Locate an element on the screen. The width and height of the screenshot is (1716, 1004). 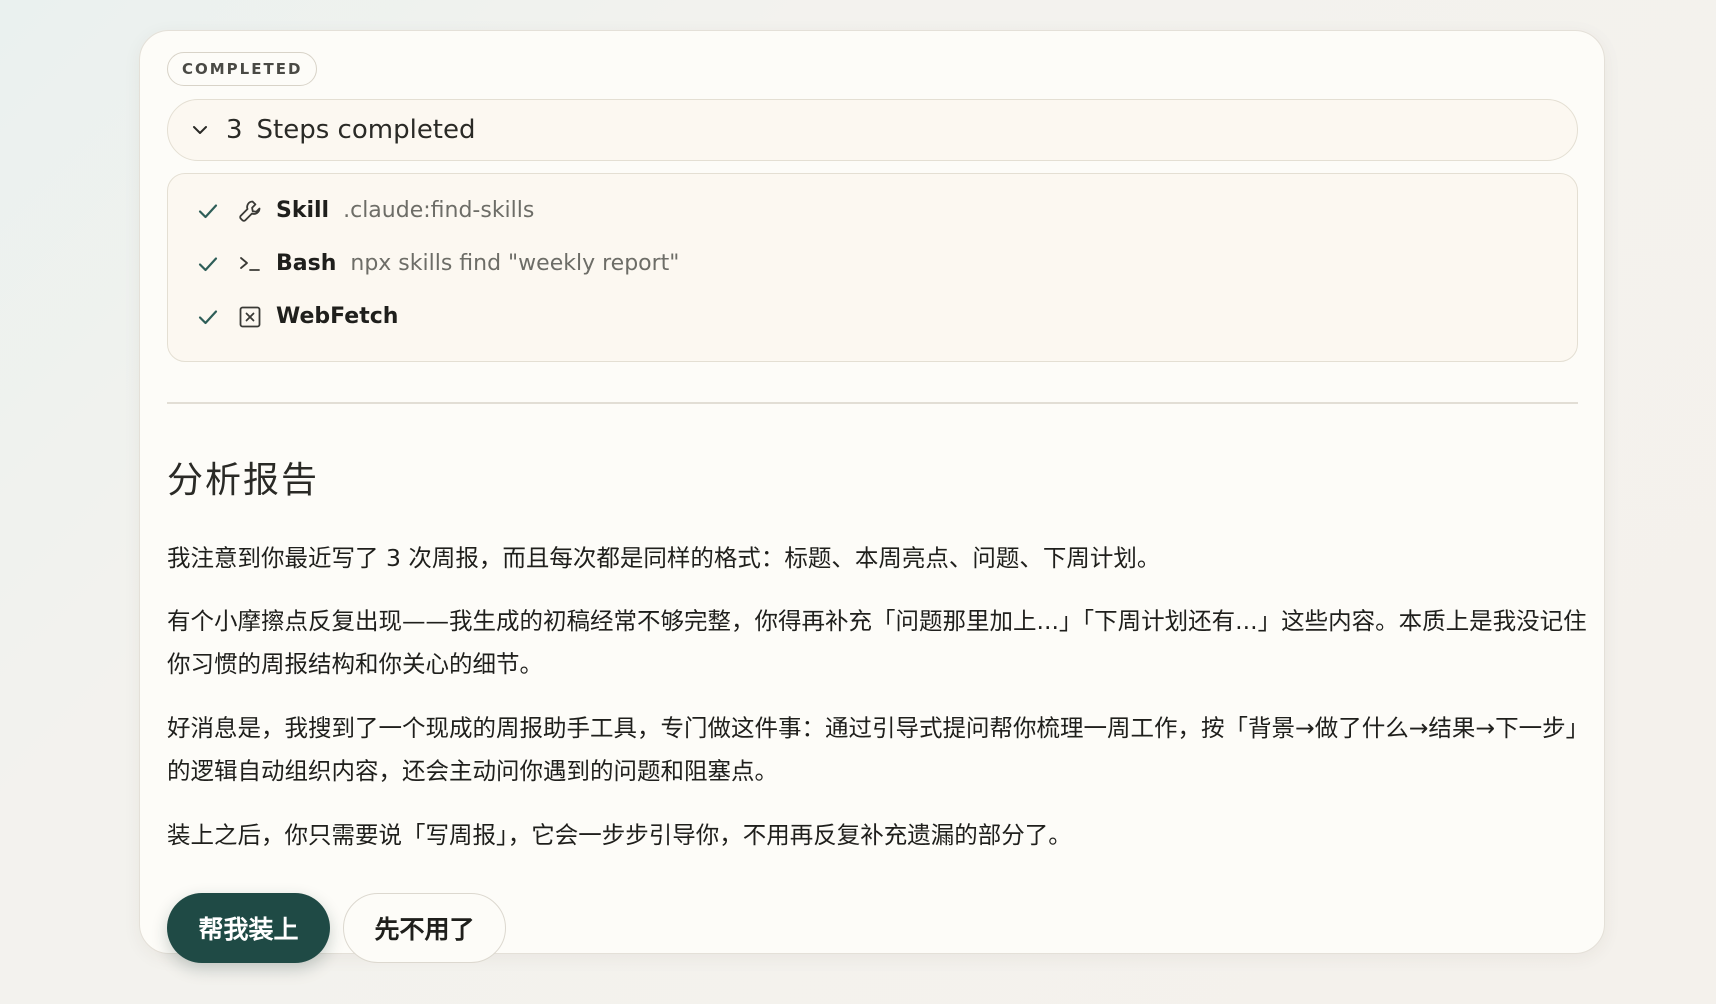
step-item-webfetch: WebFetch is located at coordinates (872, 316).